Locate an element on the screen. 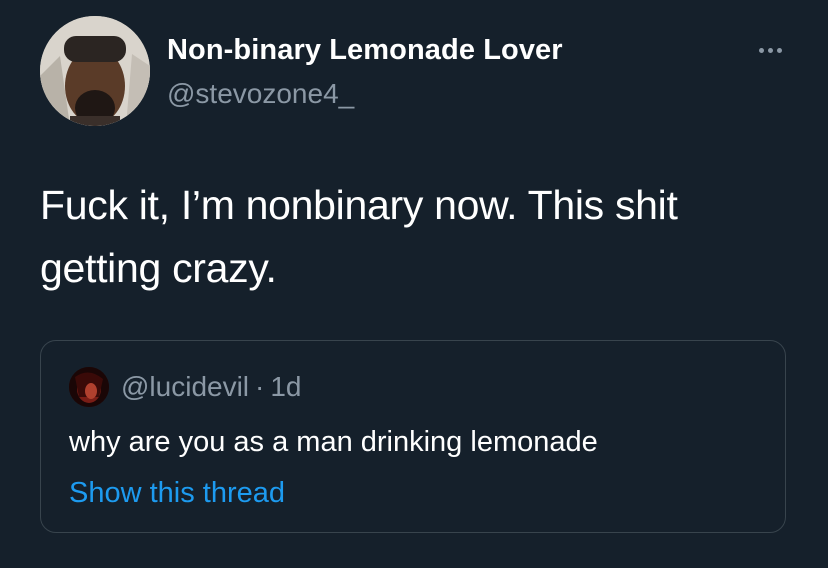 Image resolution: width=828 pixels, height=568 pixels. author-avatar is located at coordinates (95, 71).